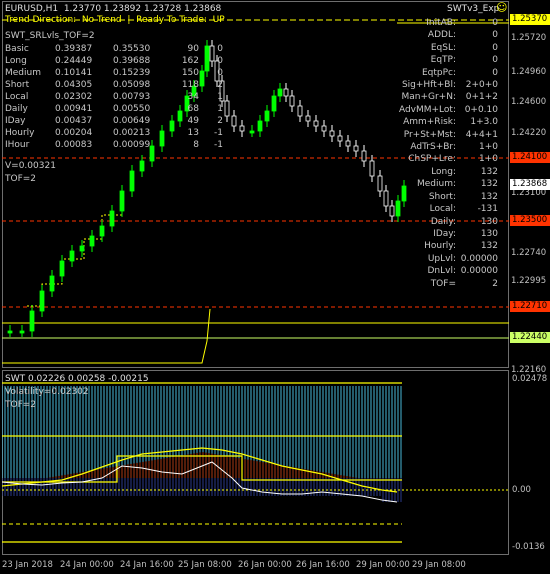 The image size is (550, 574). Describe the element at coordinates (530, 306) in the screenshot. I see `price-tag: 1.22710` at that location.